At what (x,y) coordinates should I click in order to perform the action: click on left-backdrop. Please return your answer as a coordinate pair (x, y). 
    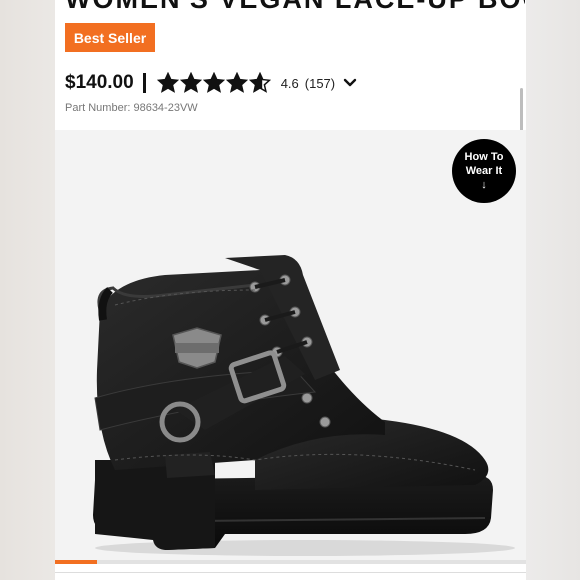
    Looking at the image, I should click on (27, 290).